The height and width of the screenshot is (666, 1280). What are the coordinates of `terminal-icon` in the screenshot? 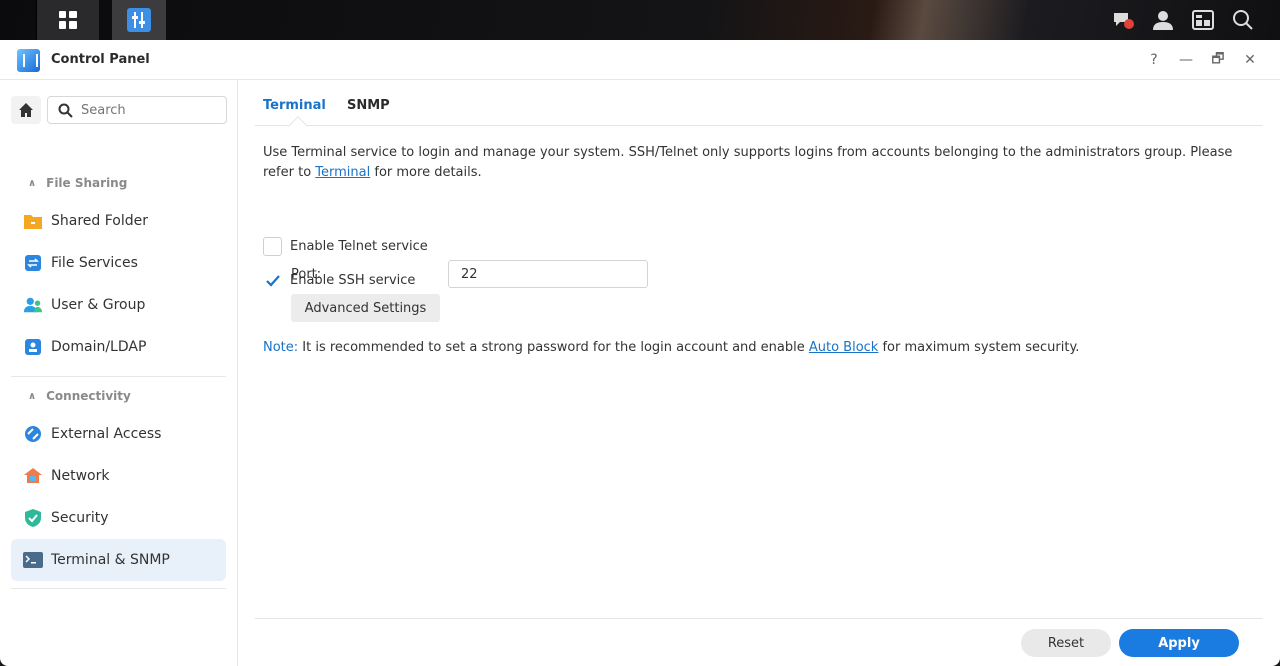 It's located at (33, 560).